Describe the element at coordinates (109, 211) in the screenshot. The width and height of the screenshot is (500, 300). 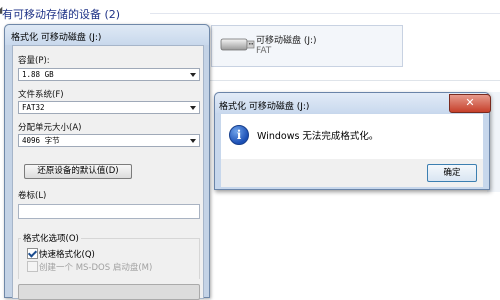
I see `volume-label-input` at that location.